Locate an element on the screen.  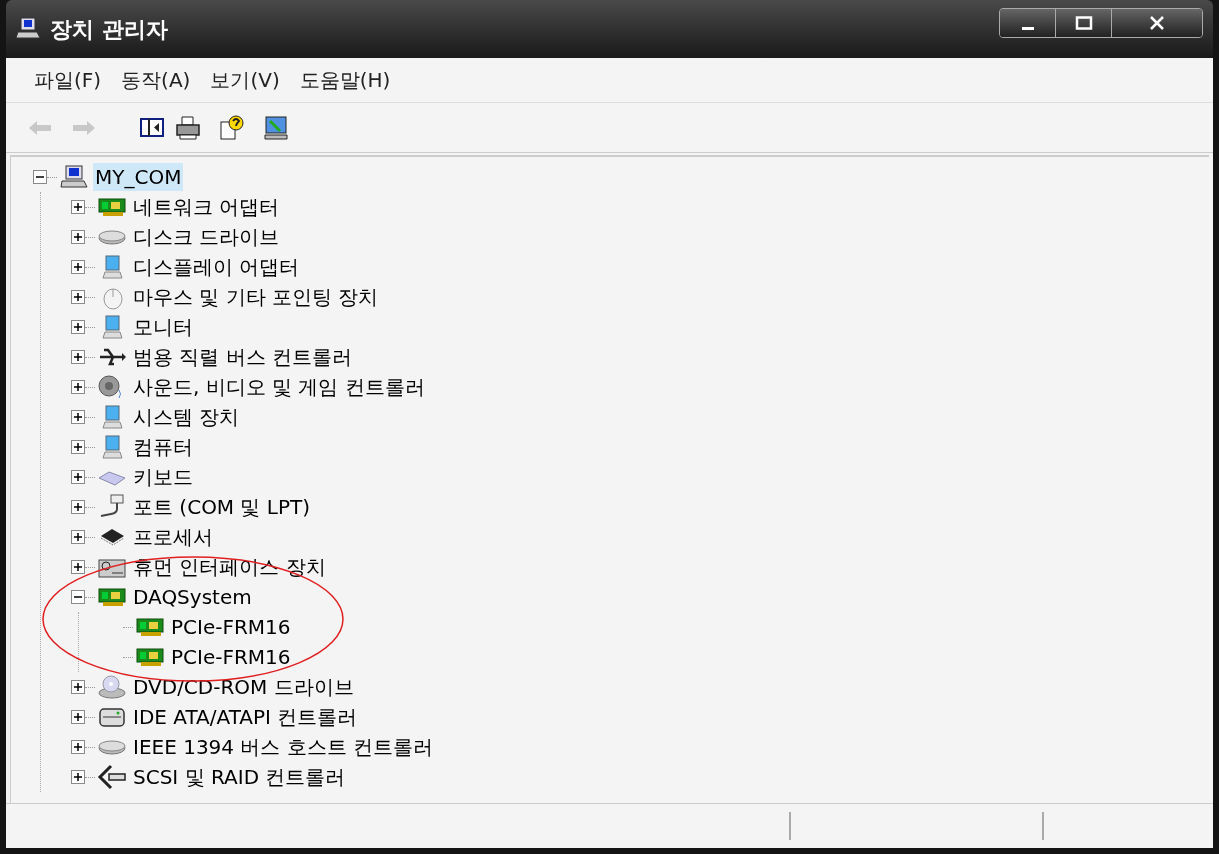
menu-item: 동작(A) is located at coordinates (156, 80).